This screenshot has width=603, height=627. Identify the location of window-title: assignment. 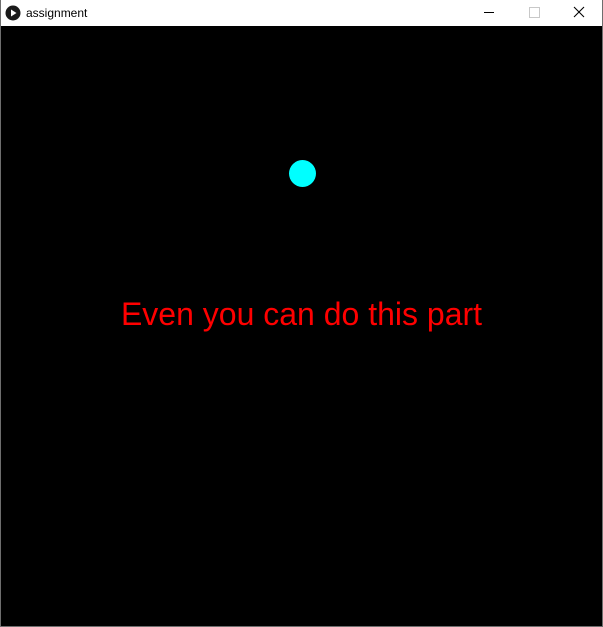
(57, 13).